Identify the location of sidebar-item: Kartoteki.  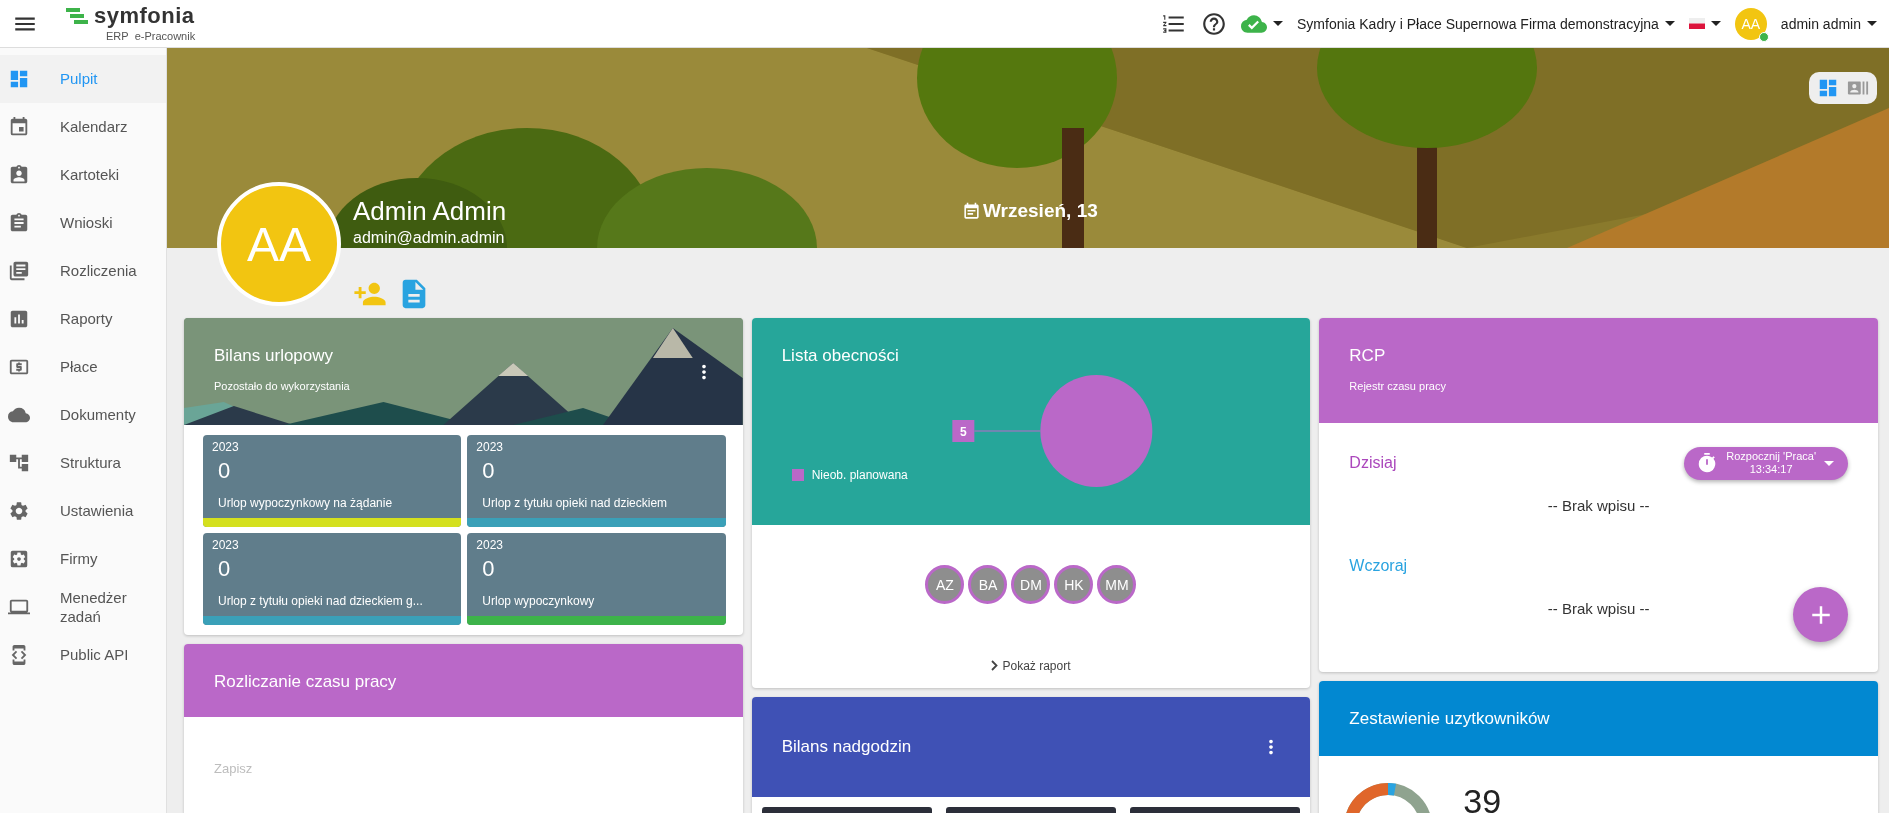
(83, 175).